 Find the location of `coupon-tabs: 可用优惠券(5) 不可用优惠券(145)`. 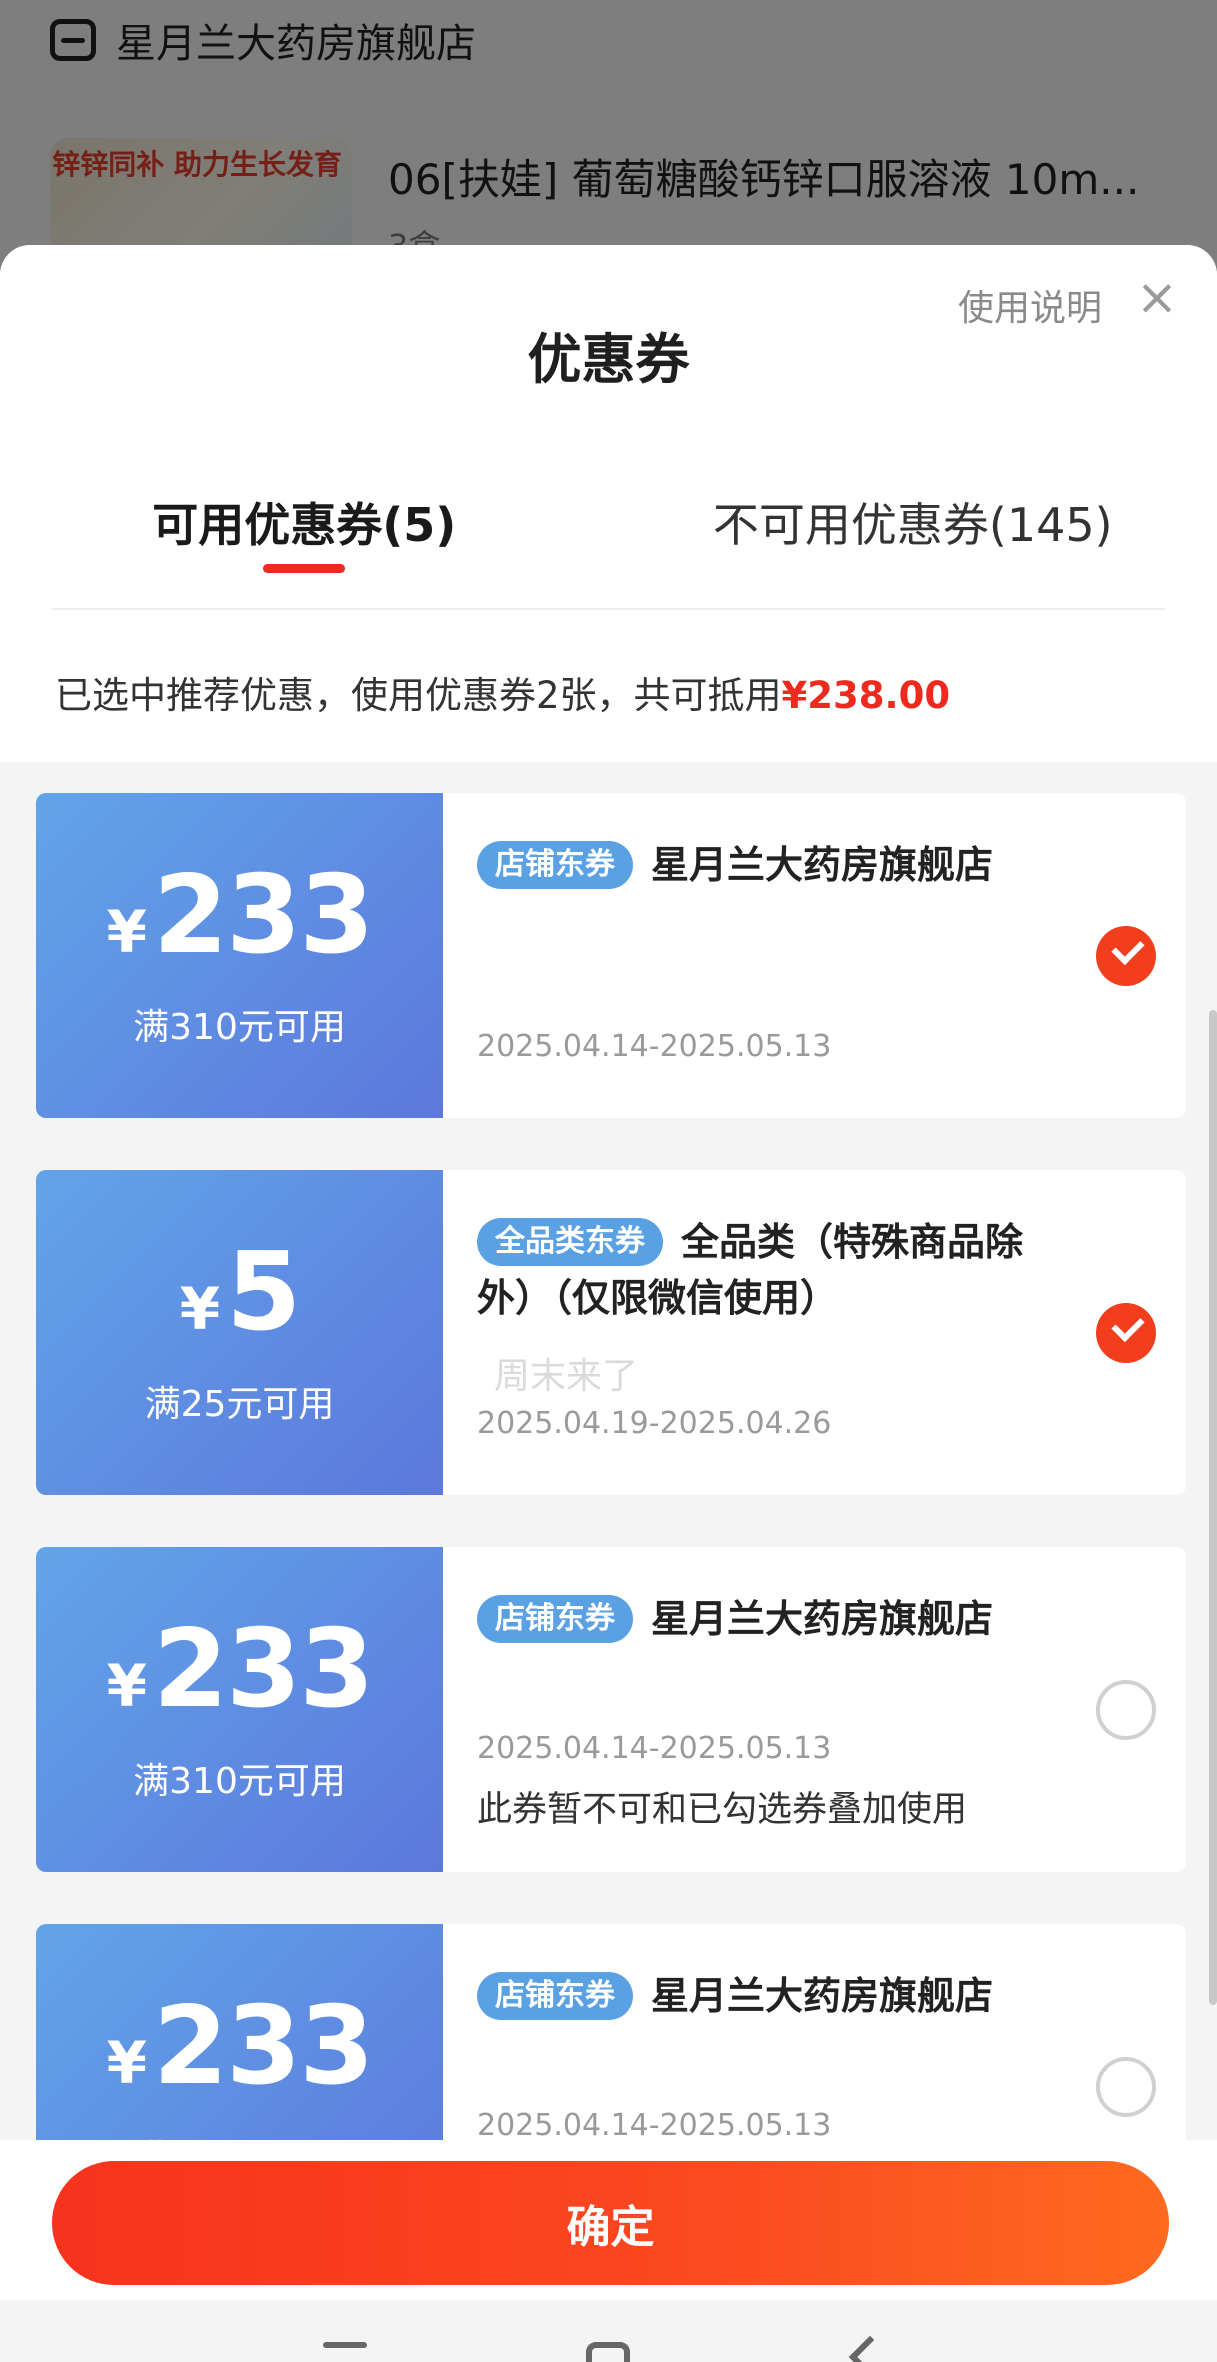

coupon-tabs: 可用优惠券(5) 不可用优惠券(145) is located at coordinates (608, 544).